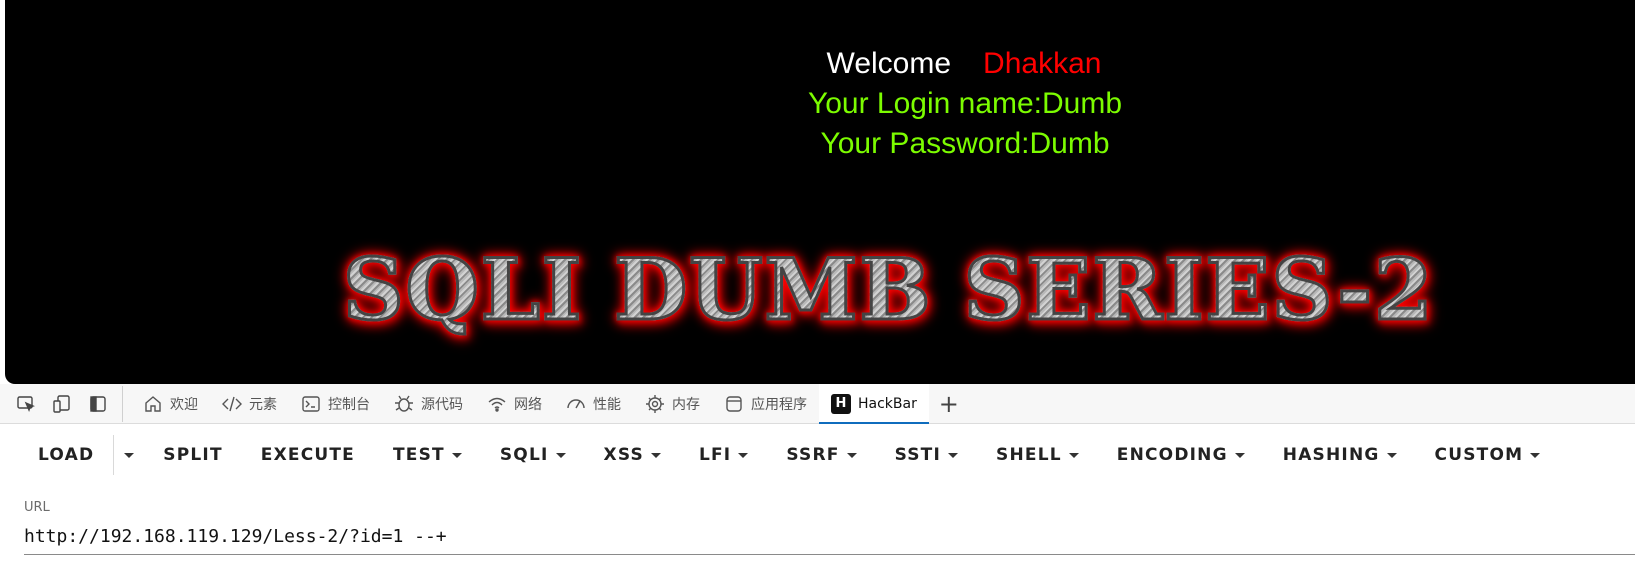  Describe the element at coordinates (37, 507) in the screenshot. I see `url-label: URL` at that location.